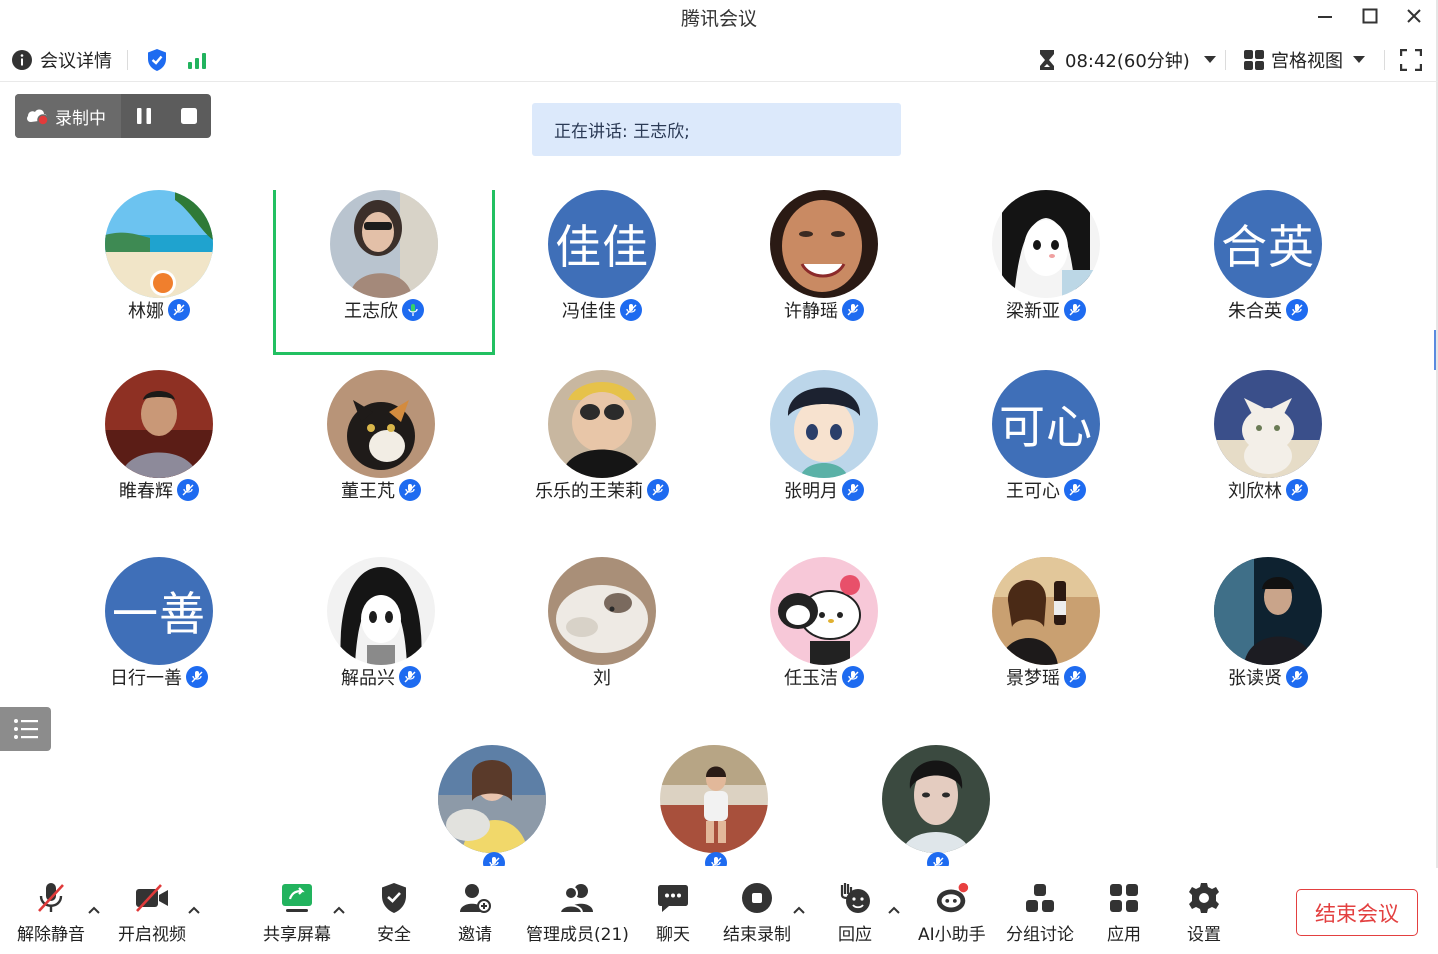  Describe the element at coordinates (602, 452) in the screenshot. I see `participant-tile: 乐乐的王茉莉` at that location.